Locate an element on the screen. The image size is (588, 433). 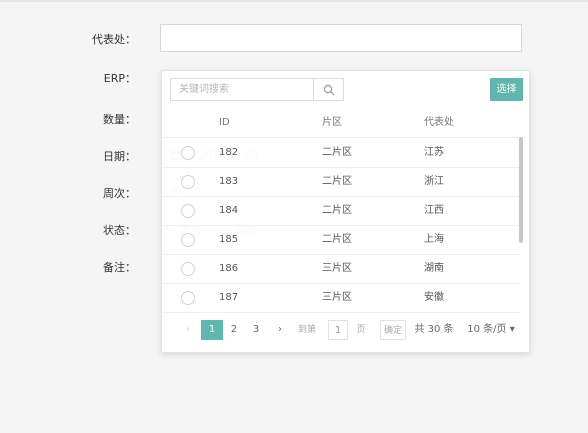
date-label: 日期： is located at coordinates (119, 156).